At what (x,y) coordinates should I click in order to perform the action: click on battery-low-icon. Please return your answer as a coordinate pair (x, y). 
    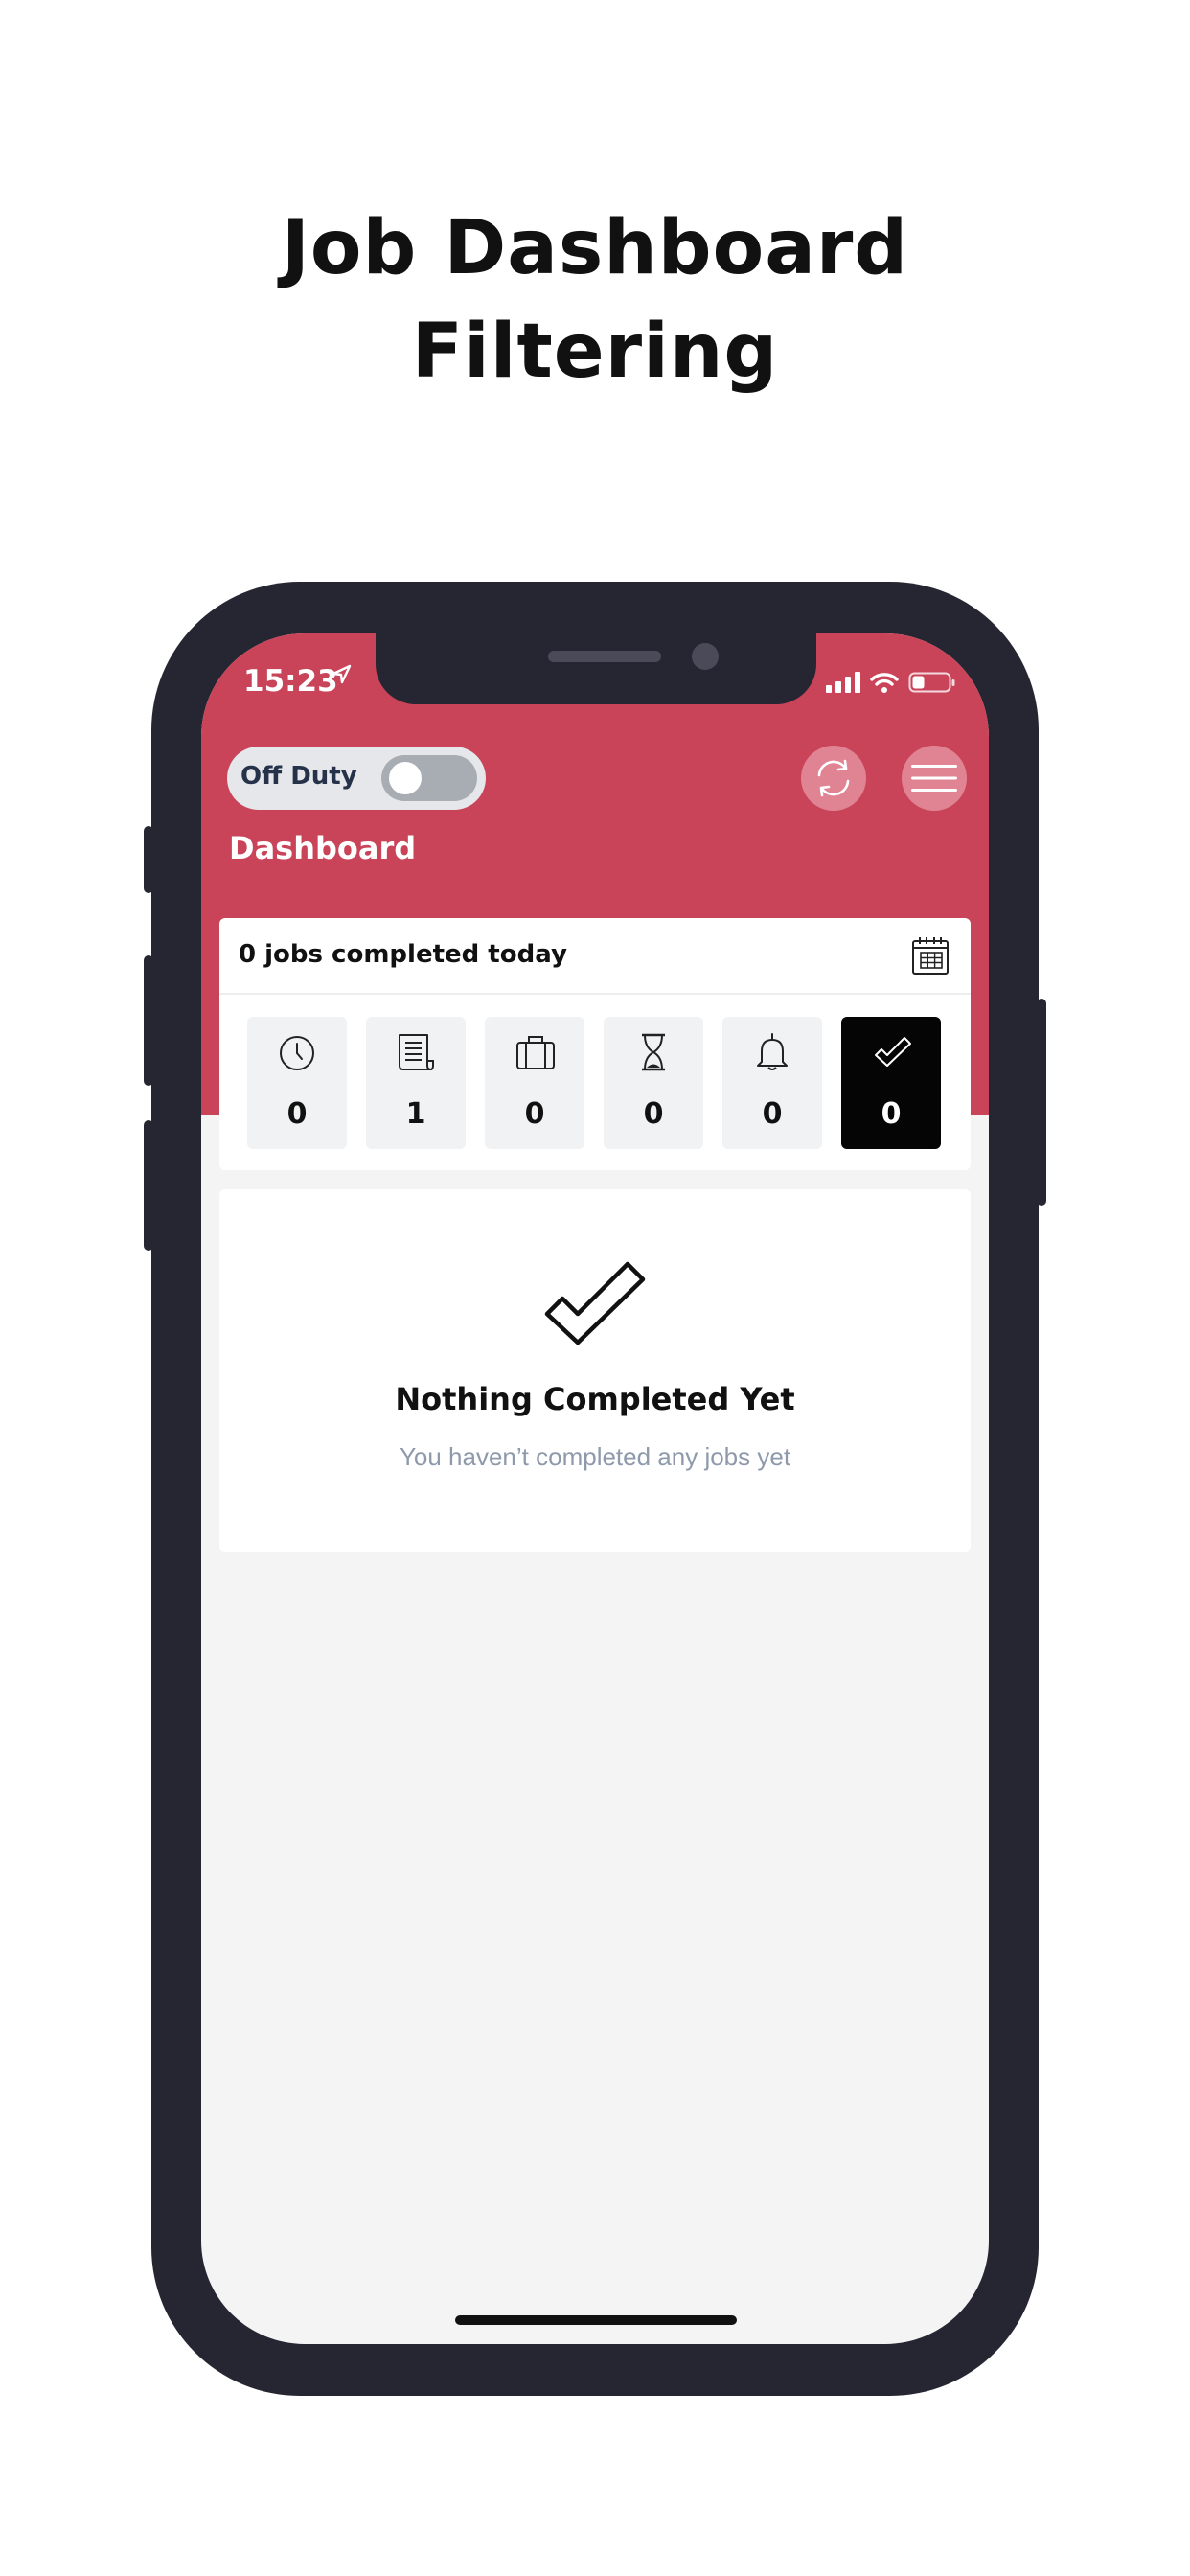
    Looking at the image, I should click on (932, 682).